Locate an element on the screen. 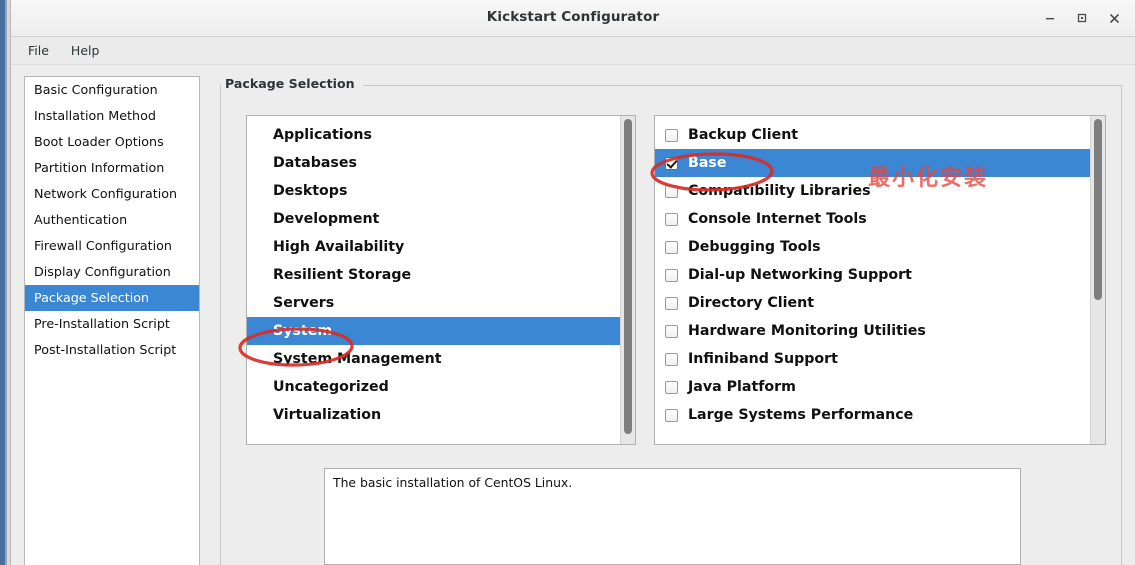 This screenshot has width=1135, height=565. maximize-icon is located at coordinates (1082, 18).